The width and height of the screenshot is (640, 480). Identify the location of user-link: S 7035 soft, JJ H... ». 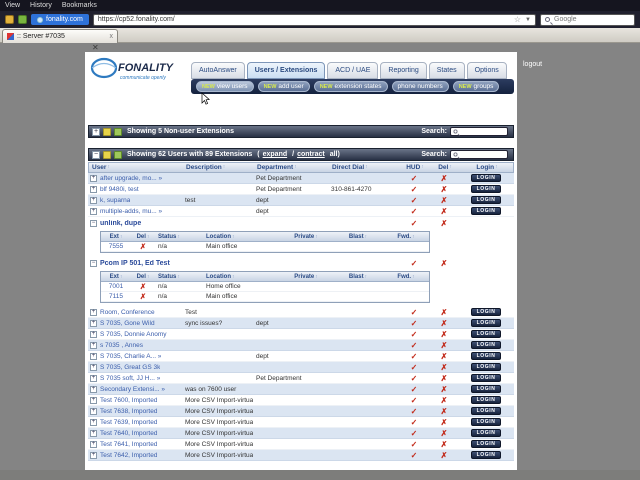
(130, 378).